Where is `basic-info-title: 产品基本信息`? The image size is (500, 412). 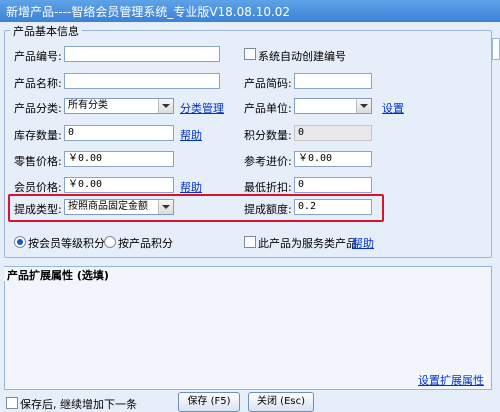
basic-info-title: 产品基本信息 is located at coordinates (46, 31).